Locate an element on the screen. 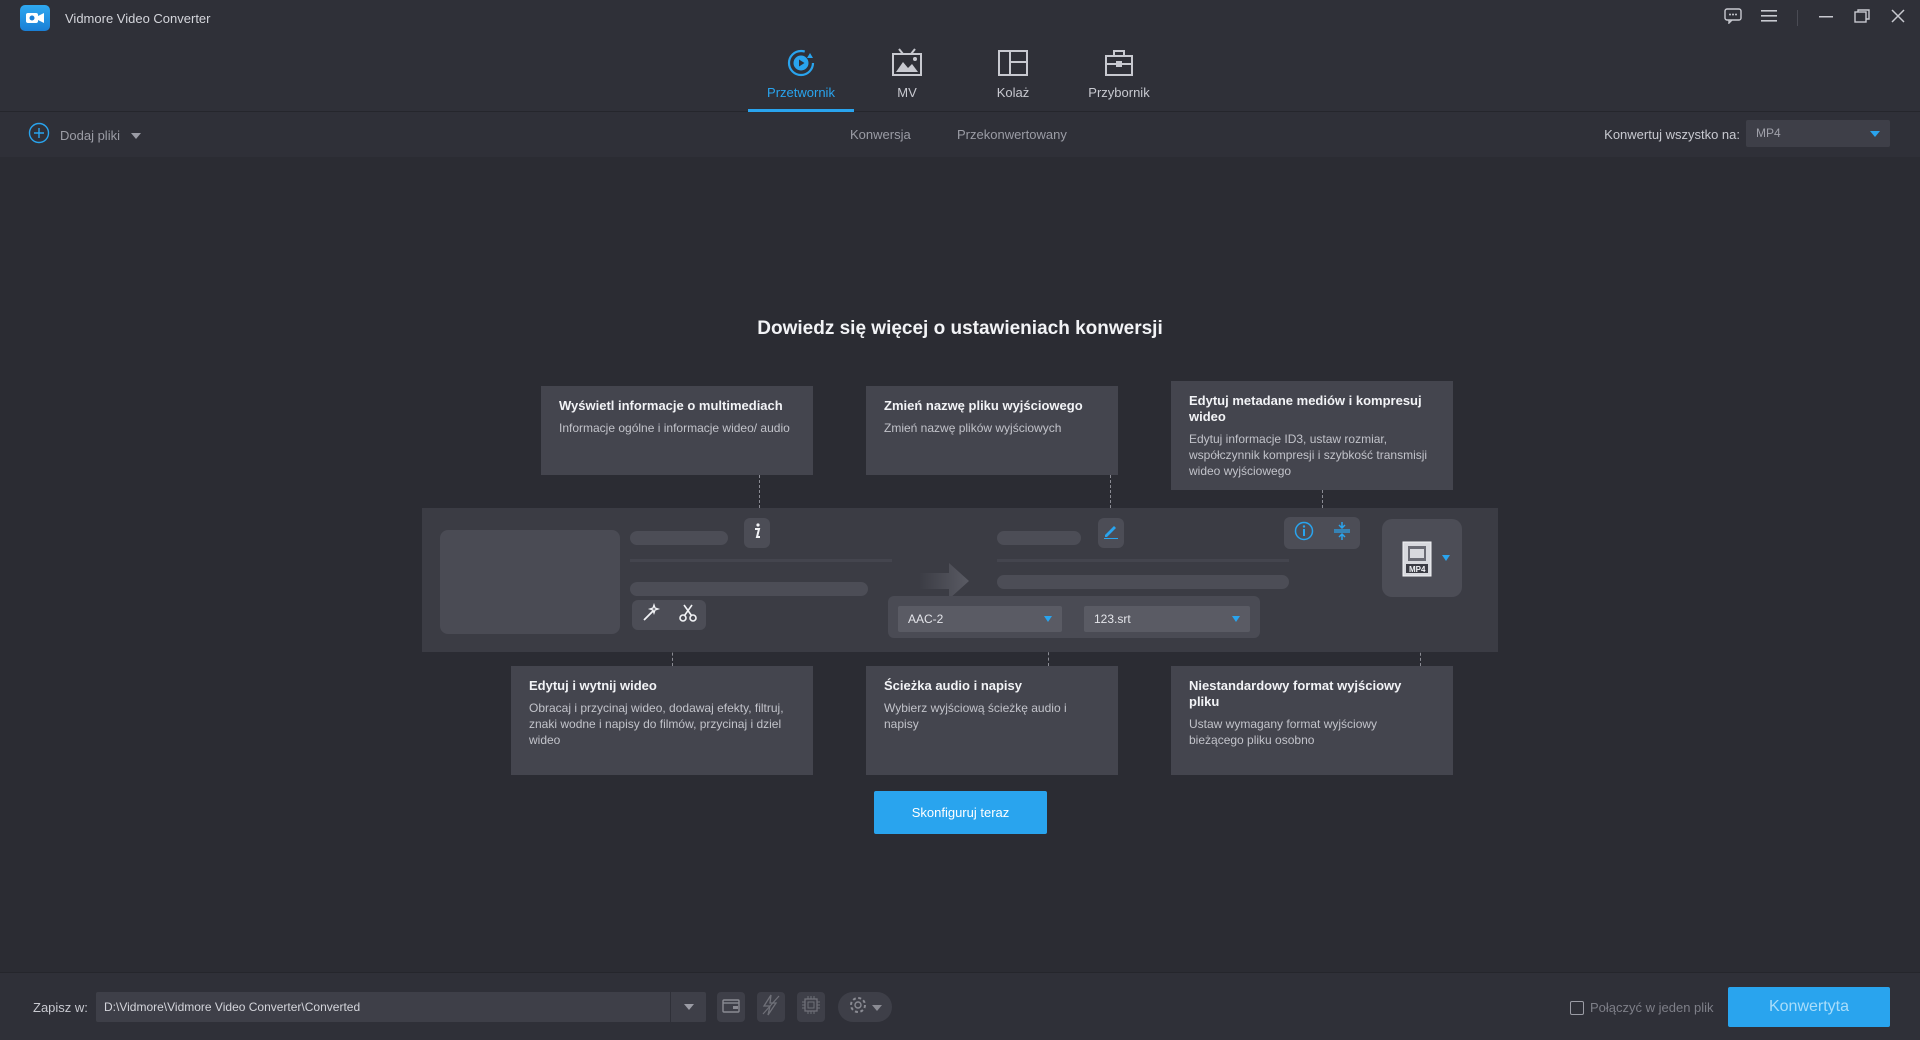 The image size is (1920, 1040). tab-collage: Kolaż is located at coordinates (1013, 74).